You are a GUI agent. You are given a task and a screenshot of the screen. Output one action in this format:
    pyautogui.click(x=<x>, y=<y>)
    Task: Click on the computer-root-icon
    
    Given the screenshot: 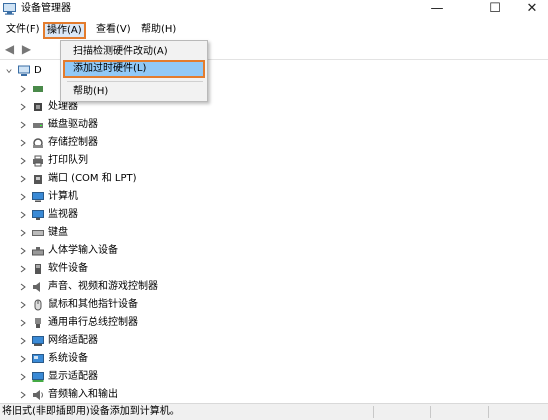 What is the action you would take?
    pyautogui.click(x=24, y=70)
    